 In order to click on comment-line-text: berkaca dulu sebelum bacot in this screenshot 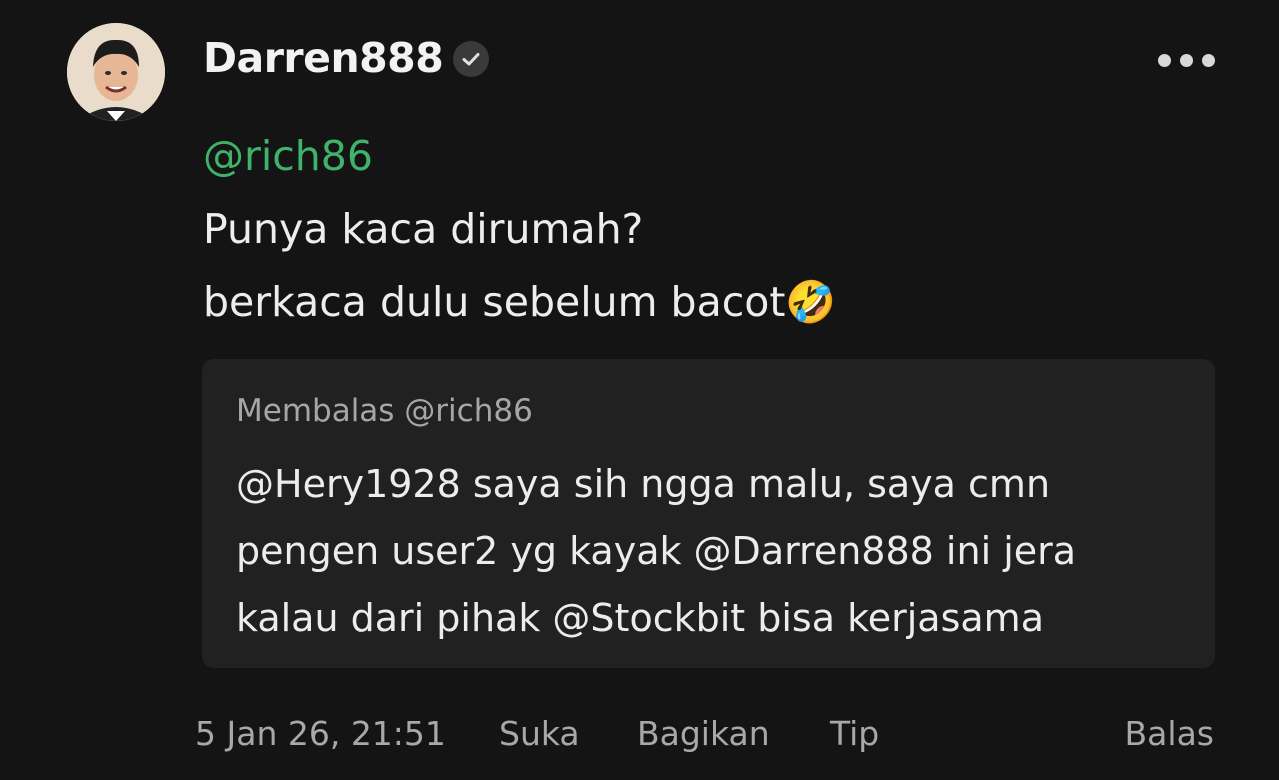, I will do `click(494, 302)`.